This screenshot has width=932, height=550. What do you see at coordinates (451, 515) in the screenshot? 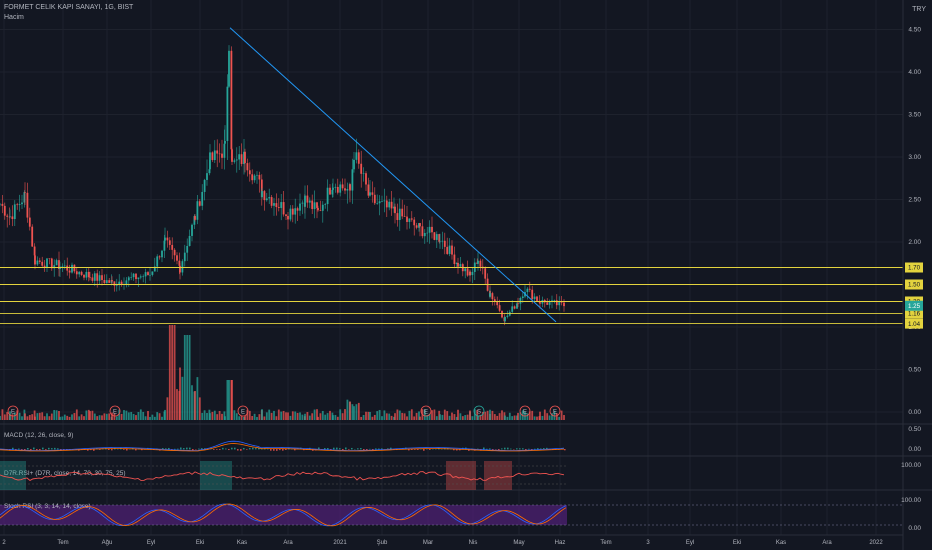
I see `stoch-panel: Stoch RSI (3, 3, 14, 14, close)` at bounding box center [451, 515].